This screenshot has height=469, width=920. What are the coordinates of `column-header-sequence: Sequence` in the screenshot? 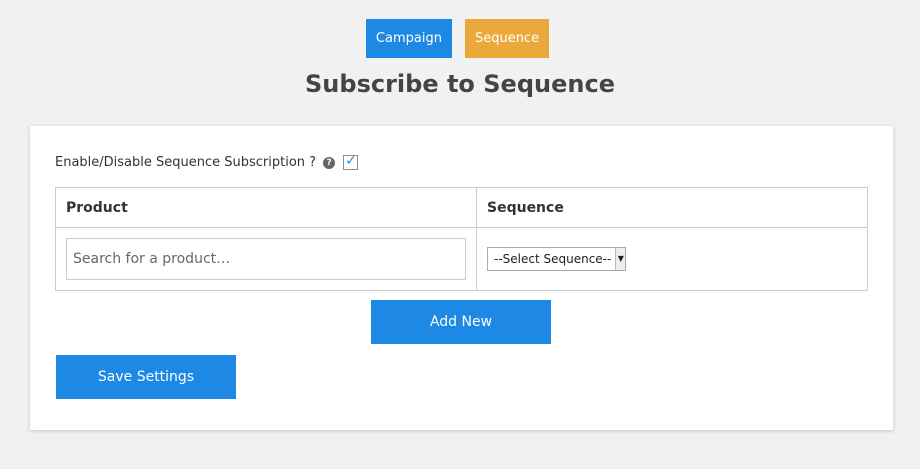 It's located at (672, 207).